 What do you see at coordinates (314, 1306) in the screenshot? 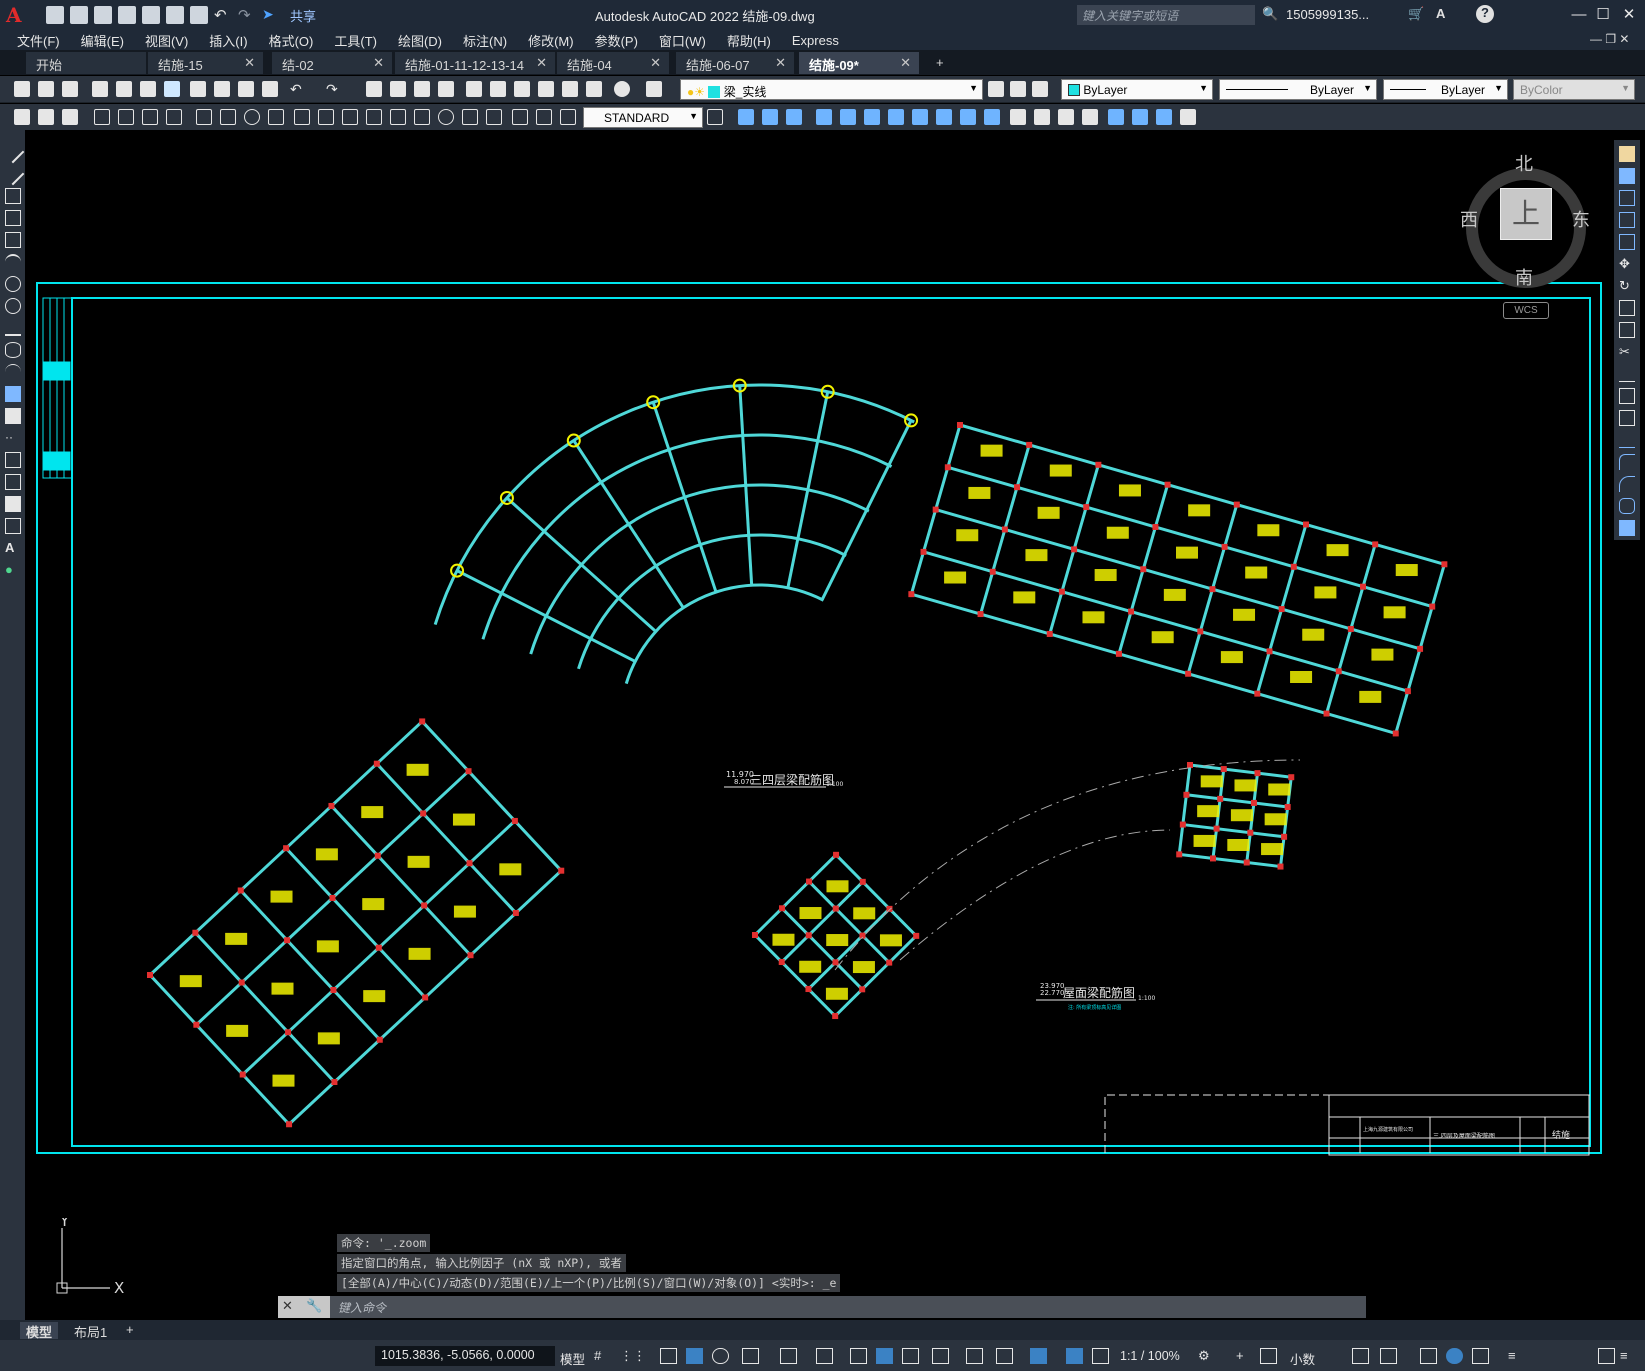
I see `wrench-icon: 🔧` at bounding box center [314, 1306].